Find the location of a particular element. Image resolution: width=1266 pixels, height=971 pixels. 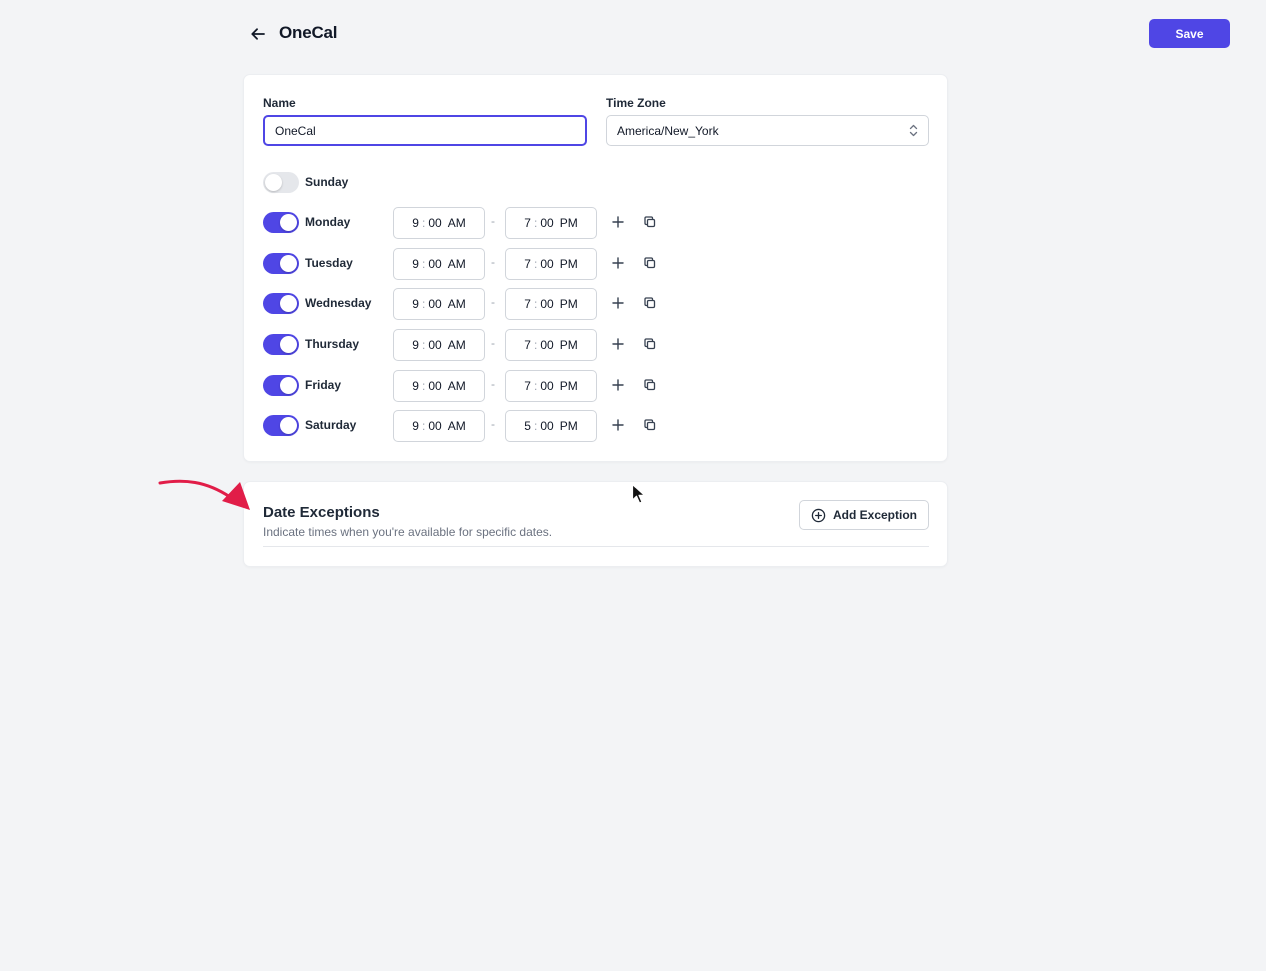

day-row-wednesday: Wednesday 9 : 00 AM - 7 : 00 PM is located at coordinates (473, 304).